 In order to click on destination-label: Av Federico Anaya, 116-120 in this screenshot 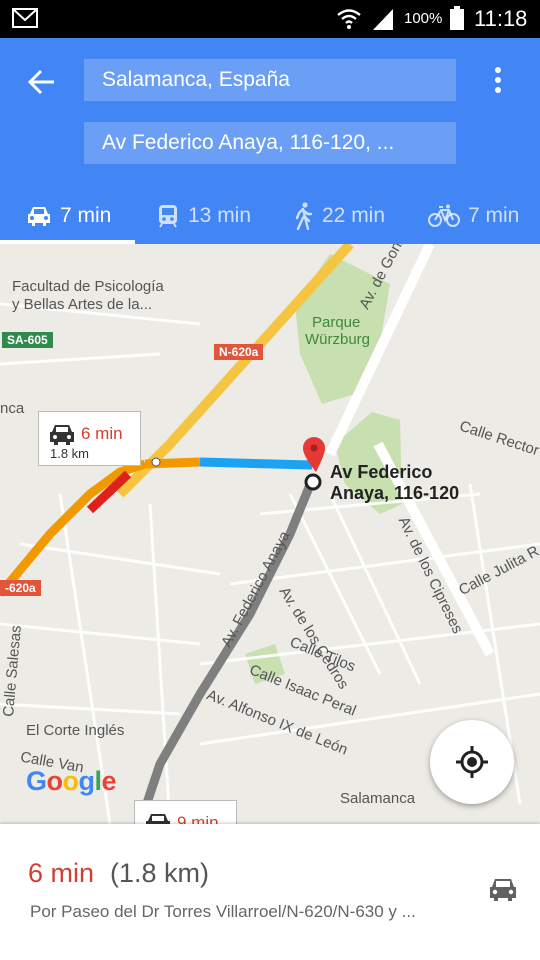, I will do `click(394, 483)`.